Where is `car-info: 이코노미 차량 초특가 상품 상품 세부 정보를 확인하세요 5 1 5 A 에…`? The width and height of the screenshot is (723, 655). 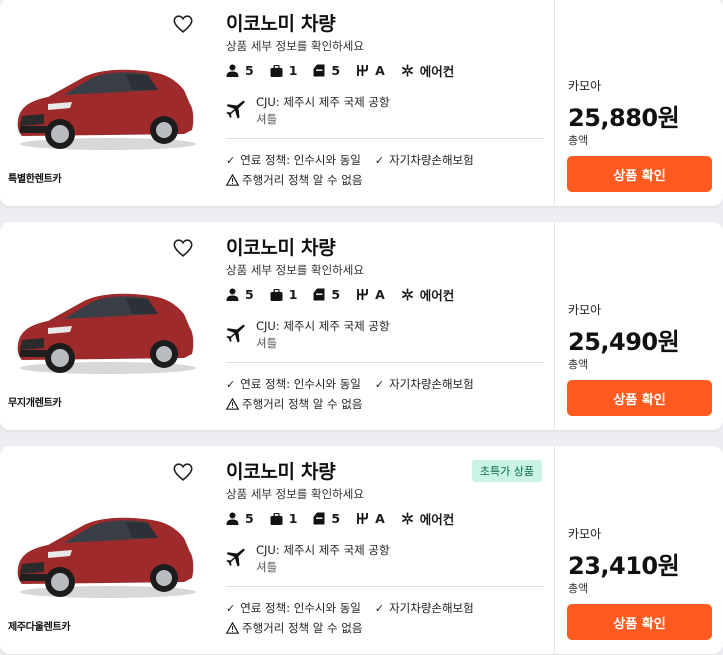
car-info: 이코노미 차량 초특가 상품 상품 세부 정보를 확인하세요 5 1 5 A 에… is located at coordinates (385, 550).